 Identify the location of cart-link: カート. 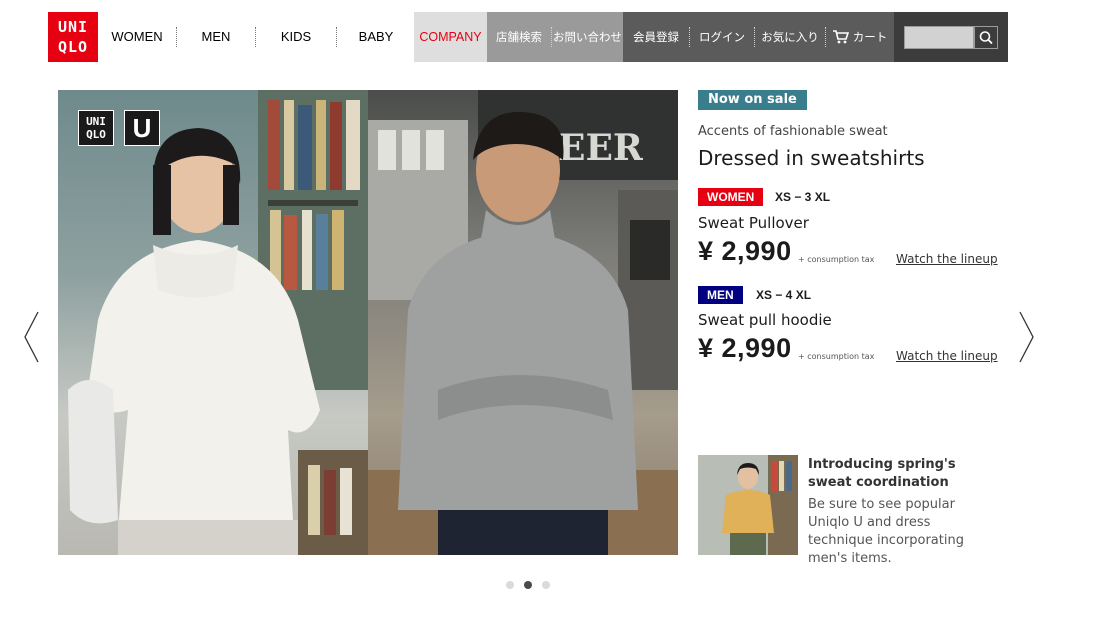
(860, 37).